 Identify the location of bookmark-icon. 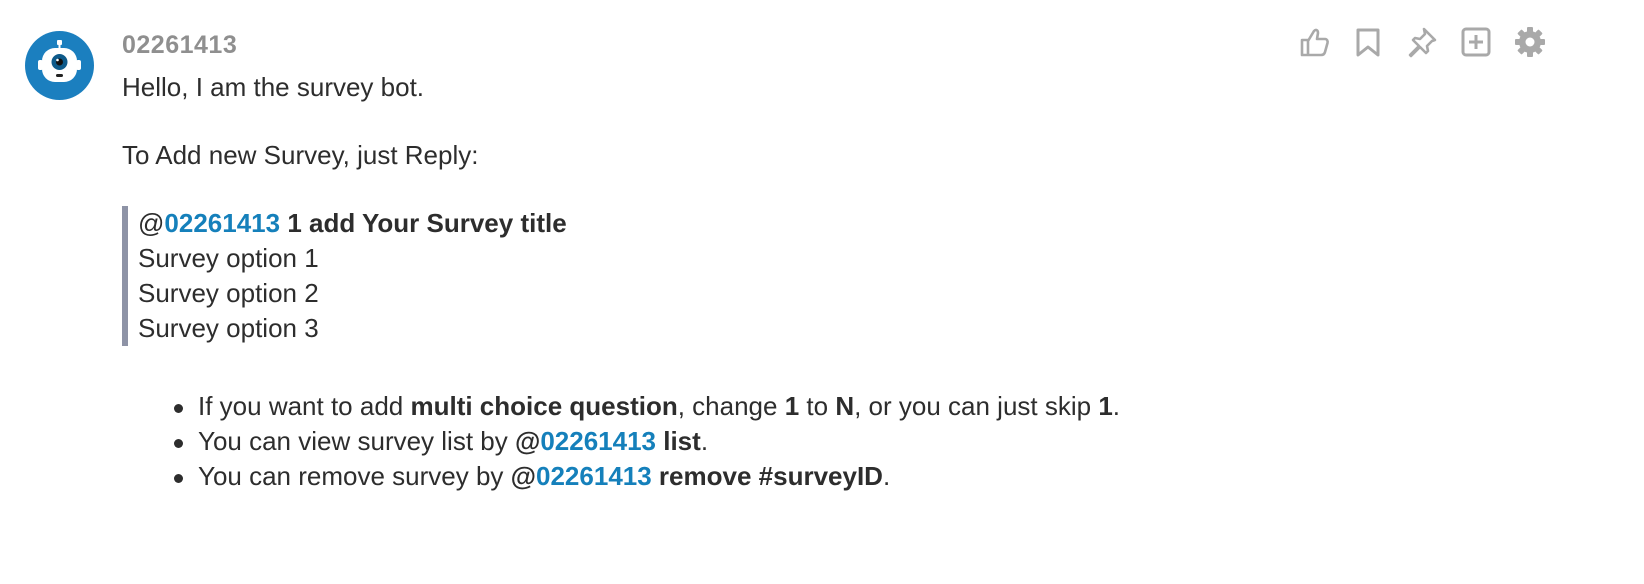
(1368, 42).